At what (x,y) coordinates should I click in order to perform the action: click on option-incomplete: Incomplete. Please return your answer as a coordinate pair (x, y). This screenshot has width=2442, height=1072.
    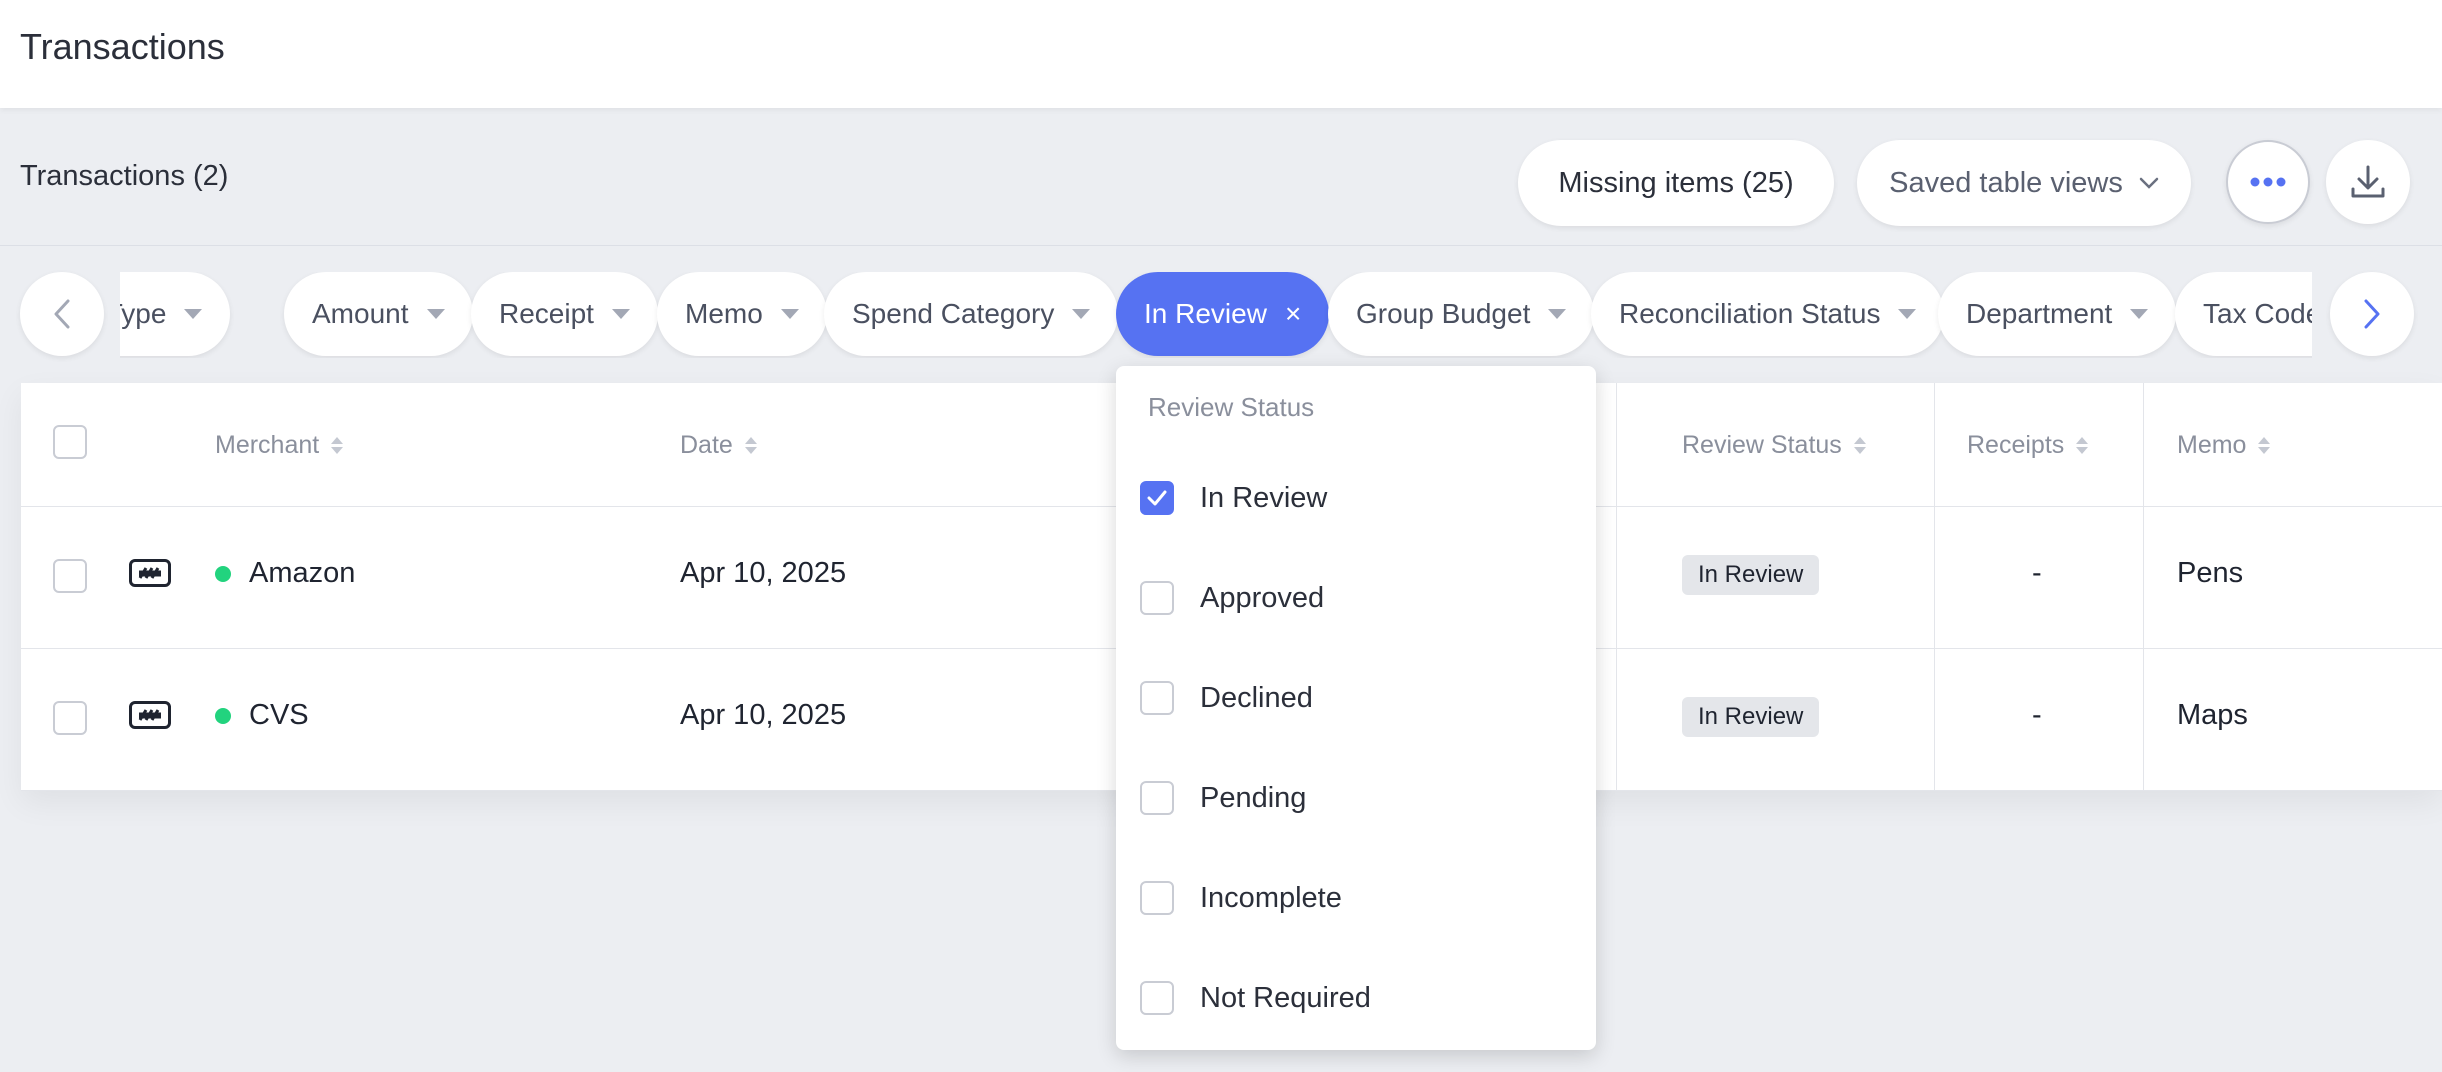
    Looking at the image, I should click on (1241, 898).